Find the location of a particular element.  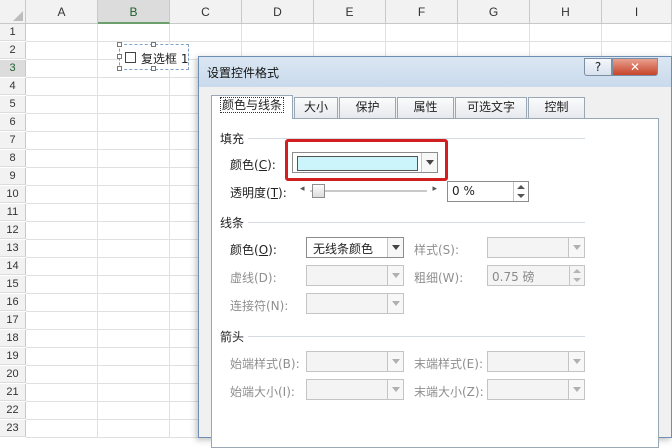

column-header-a: A is located at coordinates (62, 12).